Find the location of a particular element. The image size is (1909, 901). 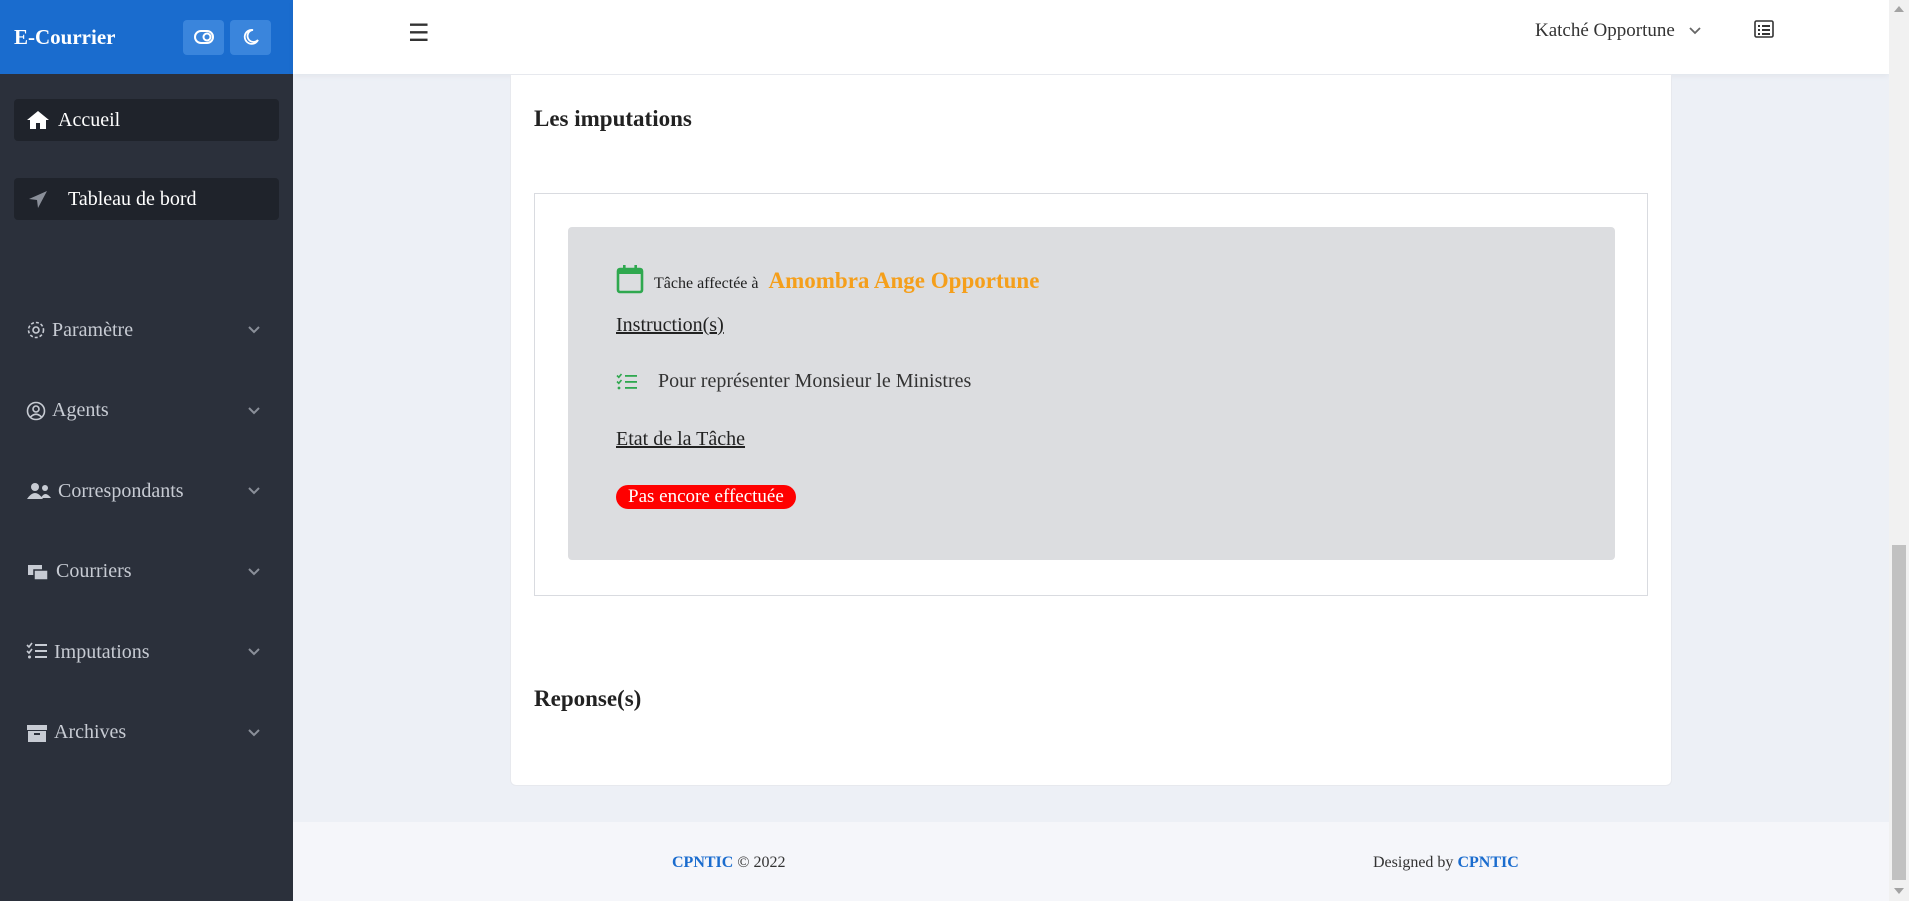

toggle-sidebar-button is located at coordinates (203, 37).